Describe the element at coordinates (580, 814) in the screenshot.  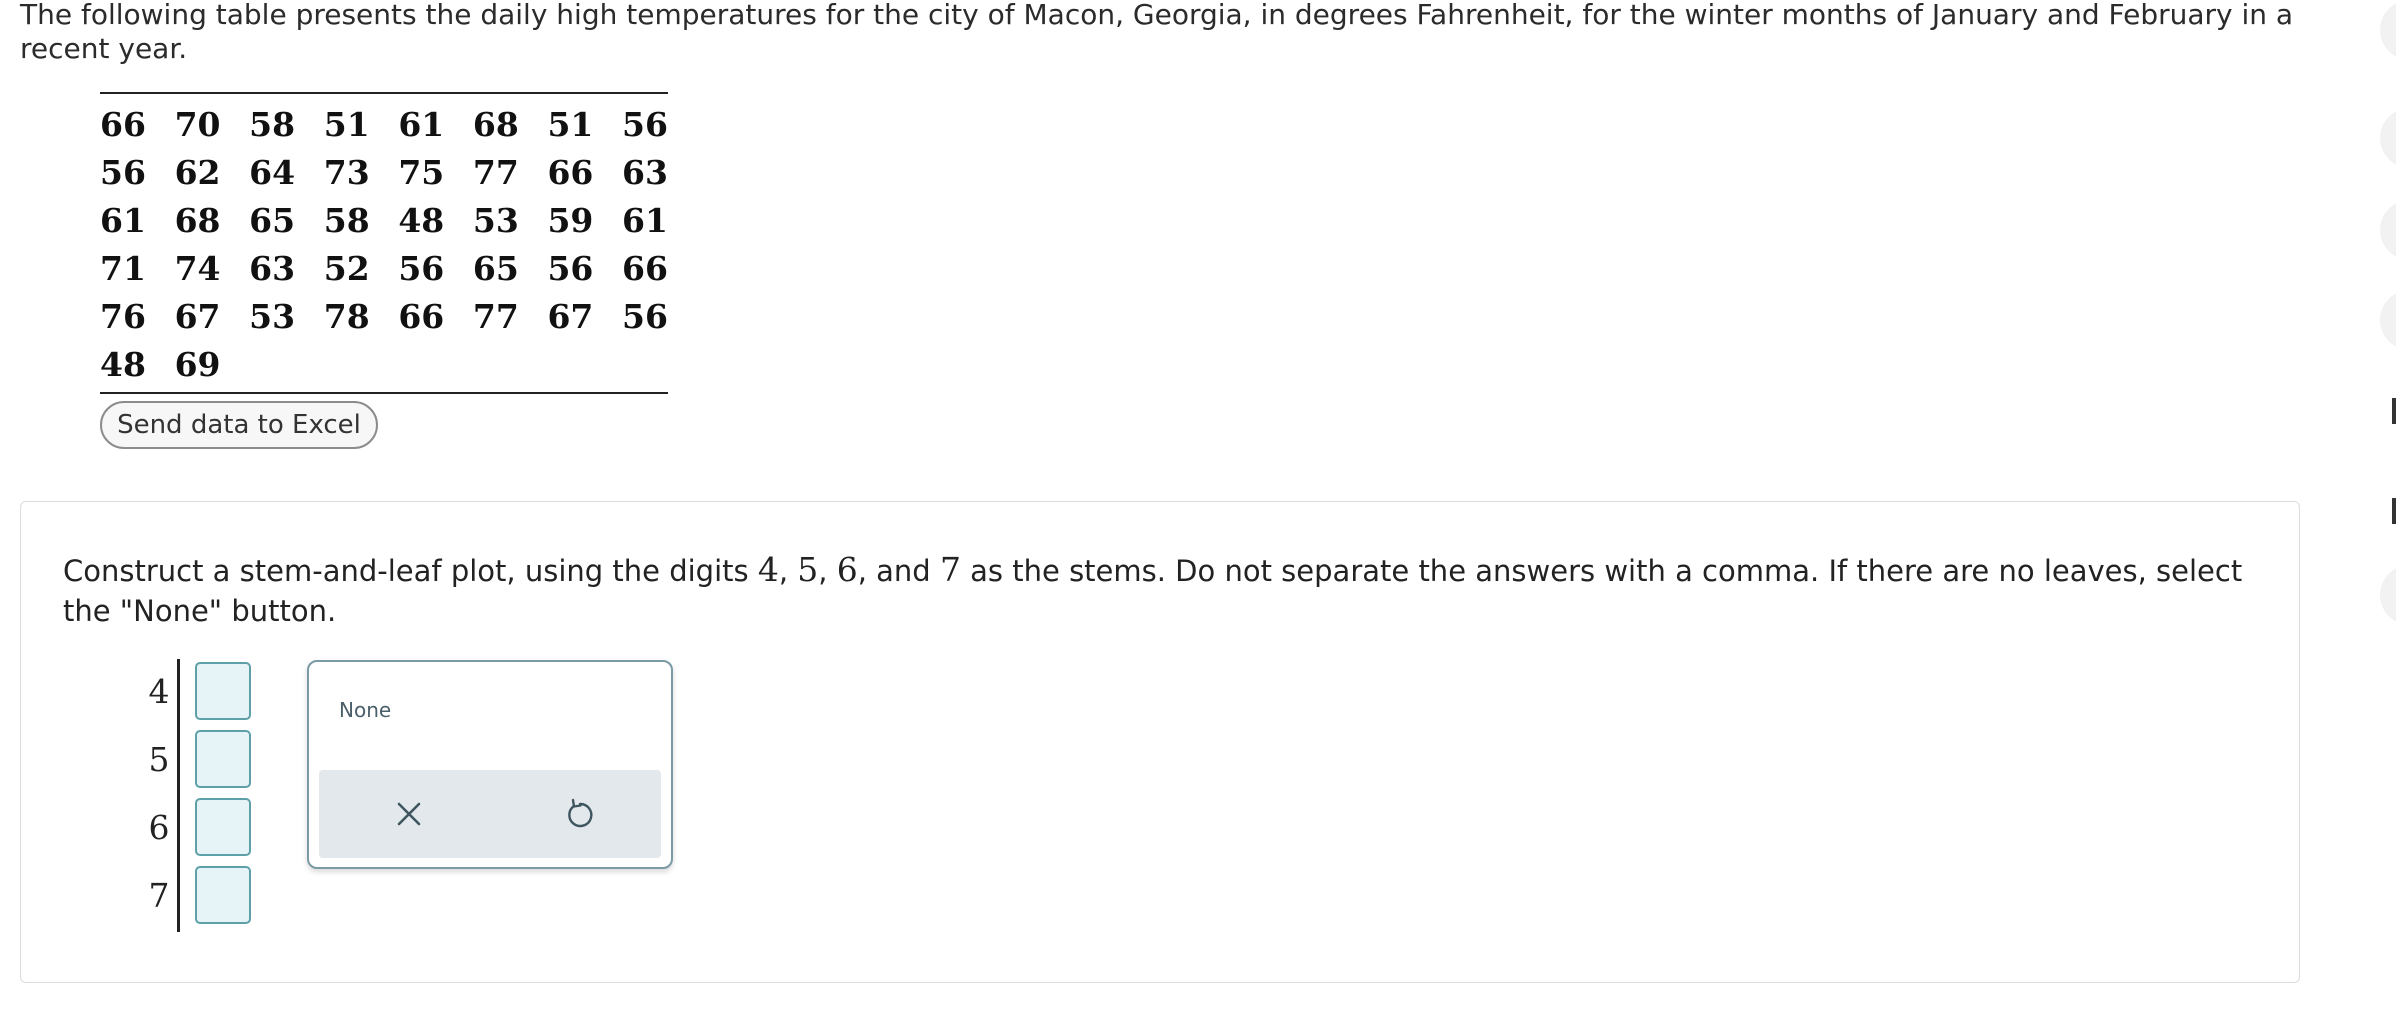
I see `undo-icon` at that location.